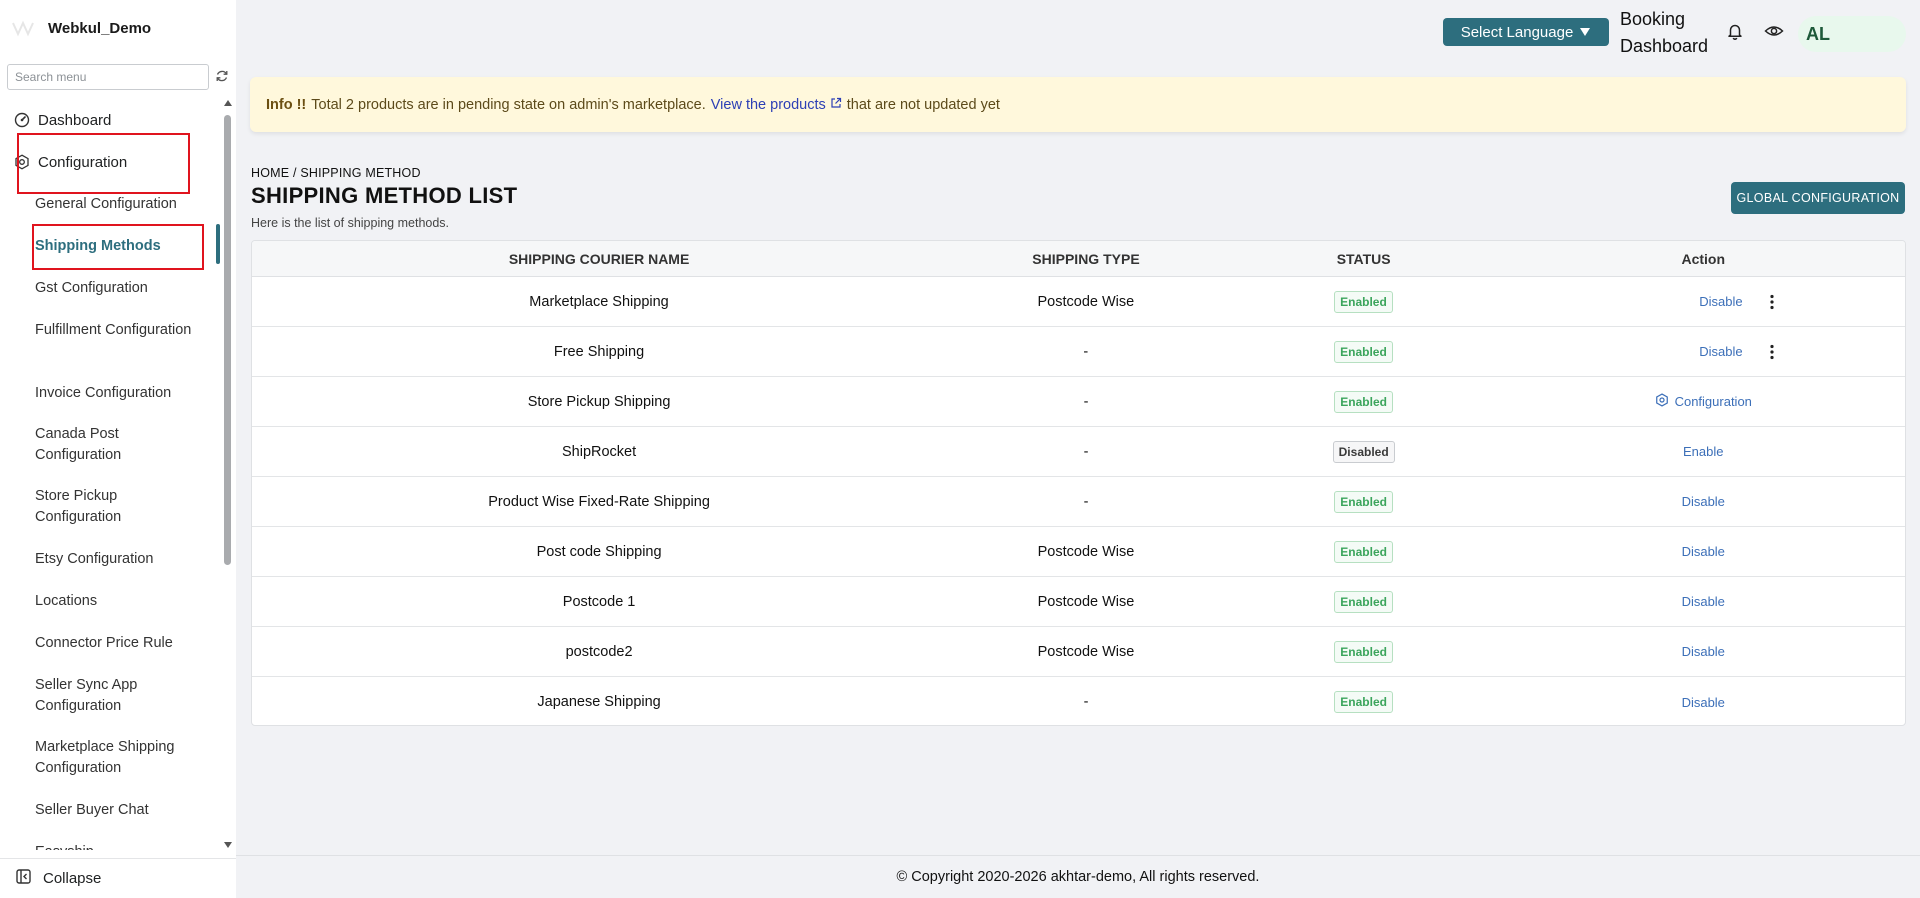 This screenshot has height=898, width=1920. Describe the element at coordinates (1713, 401) in the screenshot. I see `configuration-label: Configuration` at that location.